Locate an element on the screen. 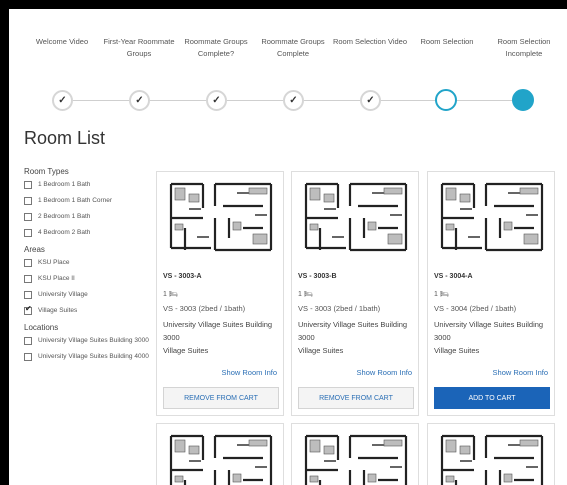 This screenshot has height=485, width=567. filter-option: 1 Bedroom 1 Bath is located at coordinates (86, 185).